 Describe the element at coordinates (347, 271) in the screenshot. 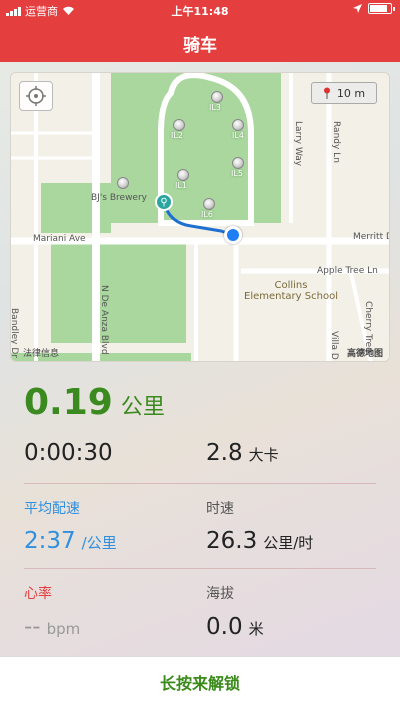

I see `street-label: Apple Tree Ln` at that location.